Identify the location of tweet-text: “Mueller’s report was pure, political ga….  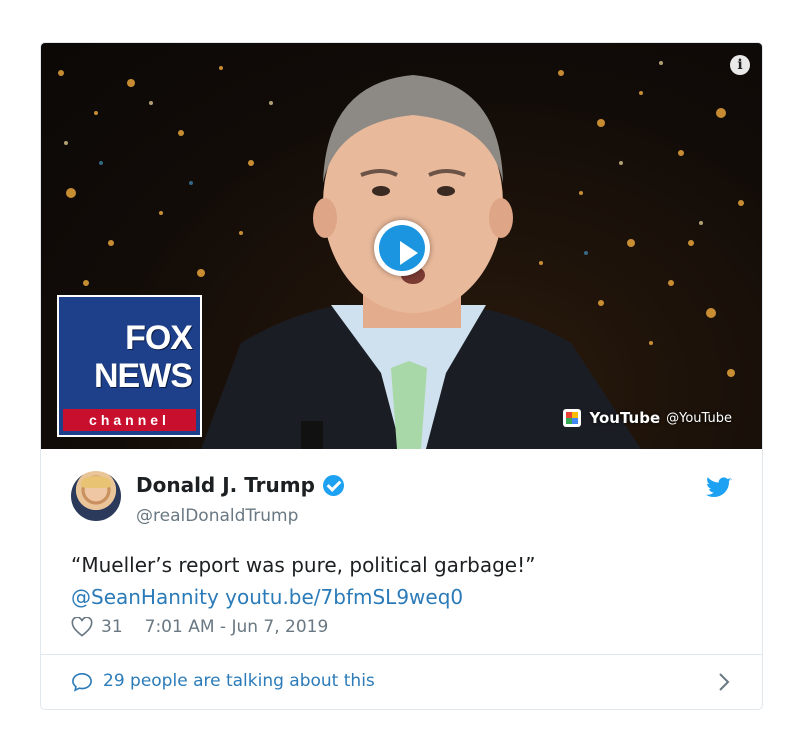
(401, 581).